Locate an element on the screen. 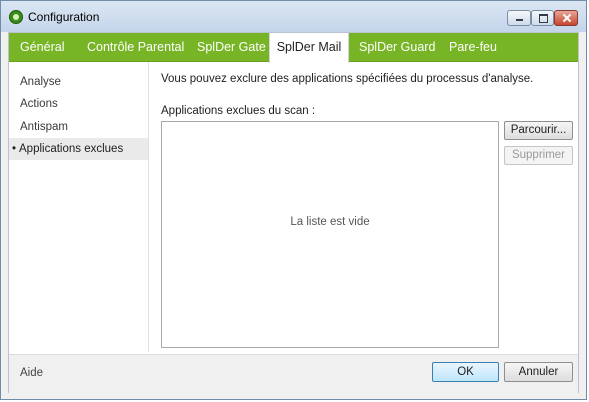  sidebar-item-analyse: Analyse is located at coordinates (78, 82).